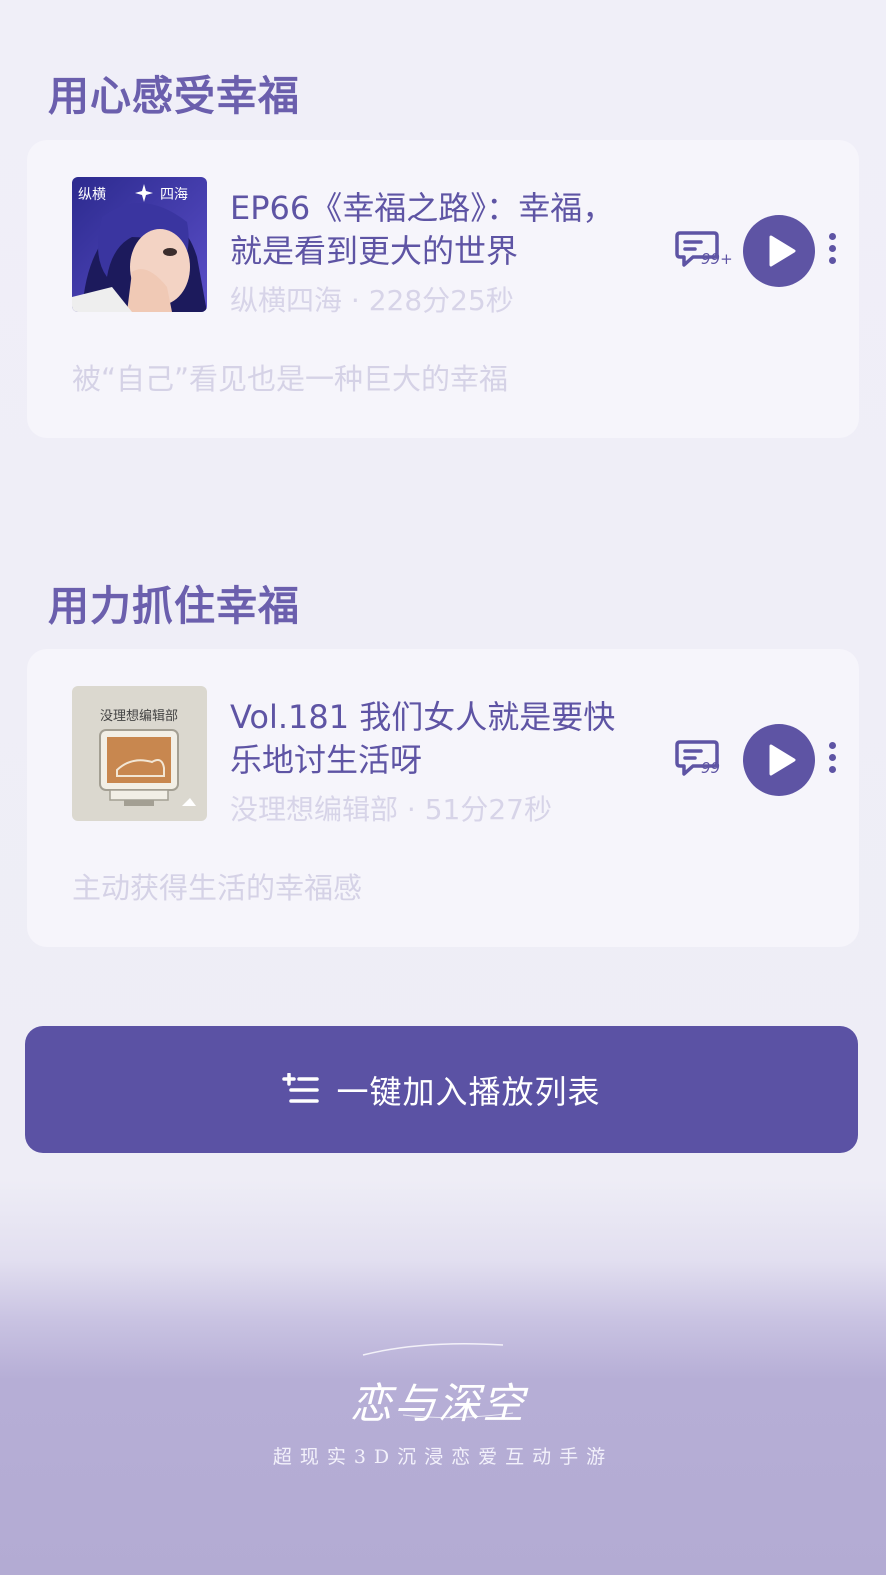 This screenshot has height=1575, width=886. I want to click on add-all-to-playlist-button: 一键加入播放列表, so click(441, 1089).